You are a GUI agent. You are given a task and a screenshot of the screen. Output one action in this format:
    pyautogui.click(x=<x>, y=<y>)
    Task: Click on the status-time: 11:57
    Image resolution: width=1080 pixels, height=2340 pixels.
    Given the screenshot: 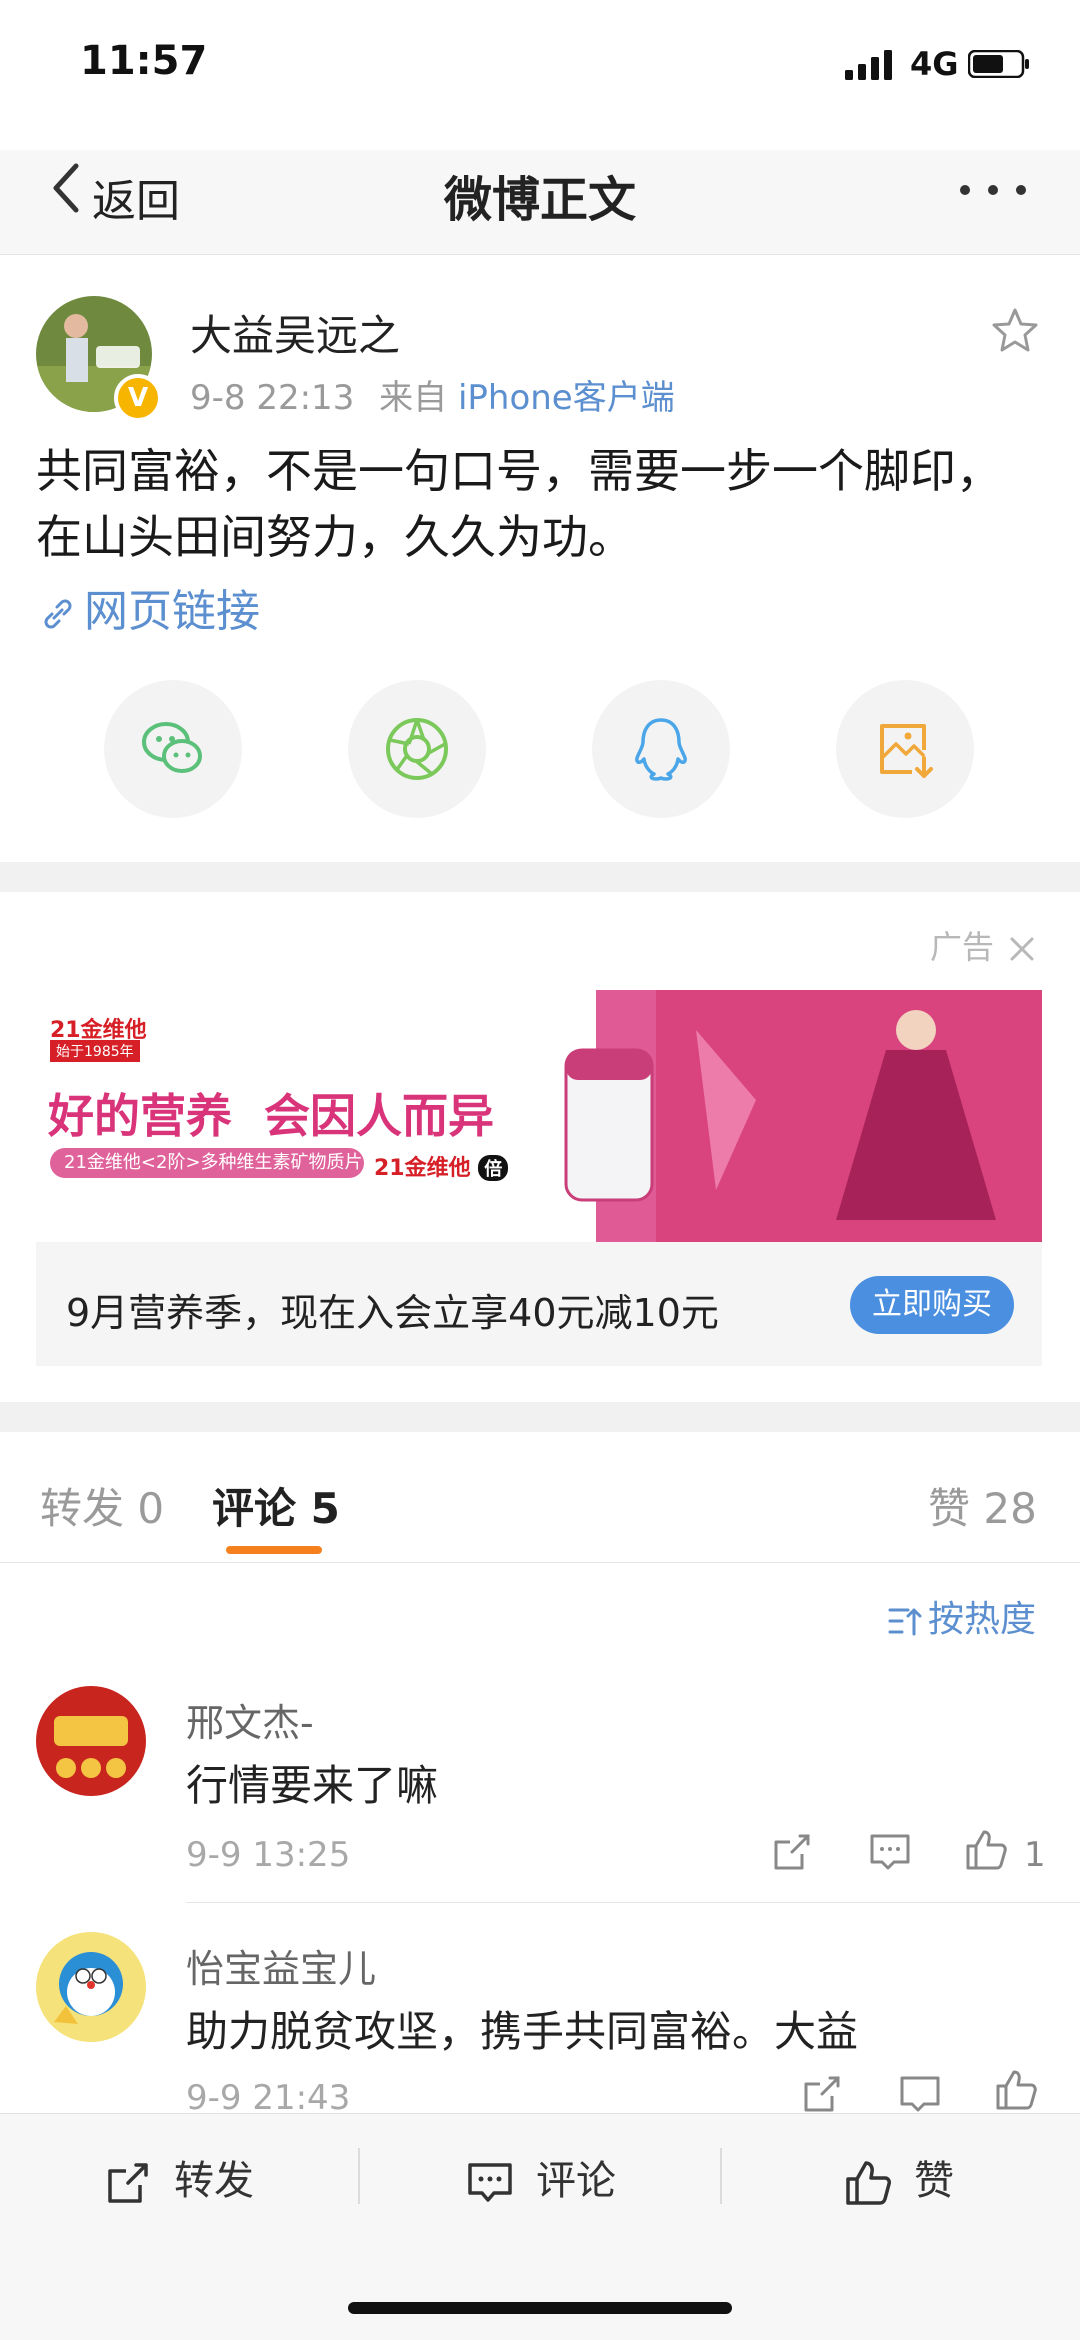 What is the action you would take?
    pyautogui.click(x=144, y=61)
    